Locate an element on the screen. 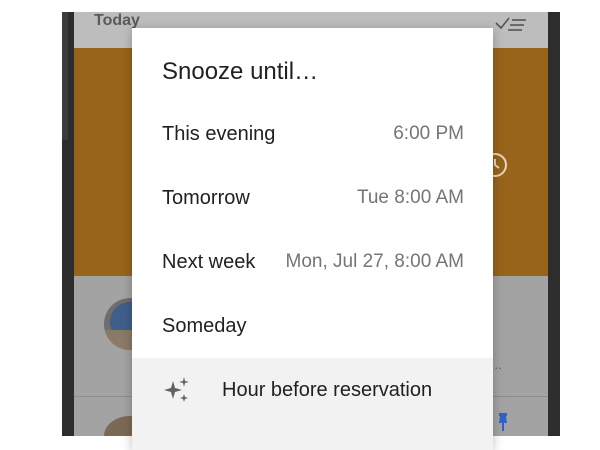 This screenshot has width=600, height=450. sparkle-icon is located at coordinates (176, 389).